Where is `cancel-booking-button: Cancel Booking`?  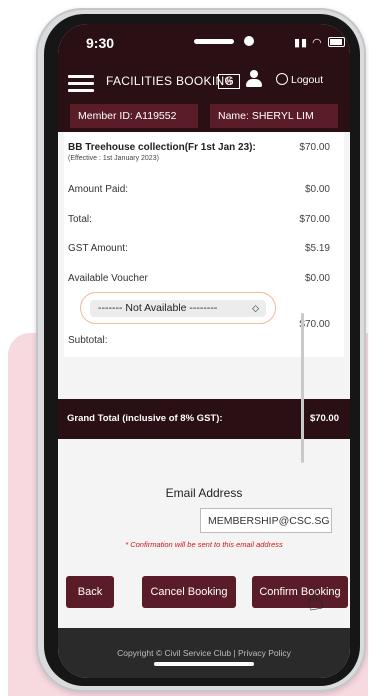
cancel-booking-button: Cancel Booking is located at coordinates (189, 592).